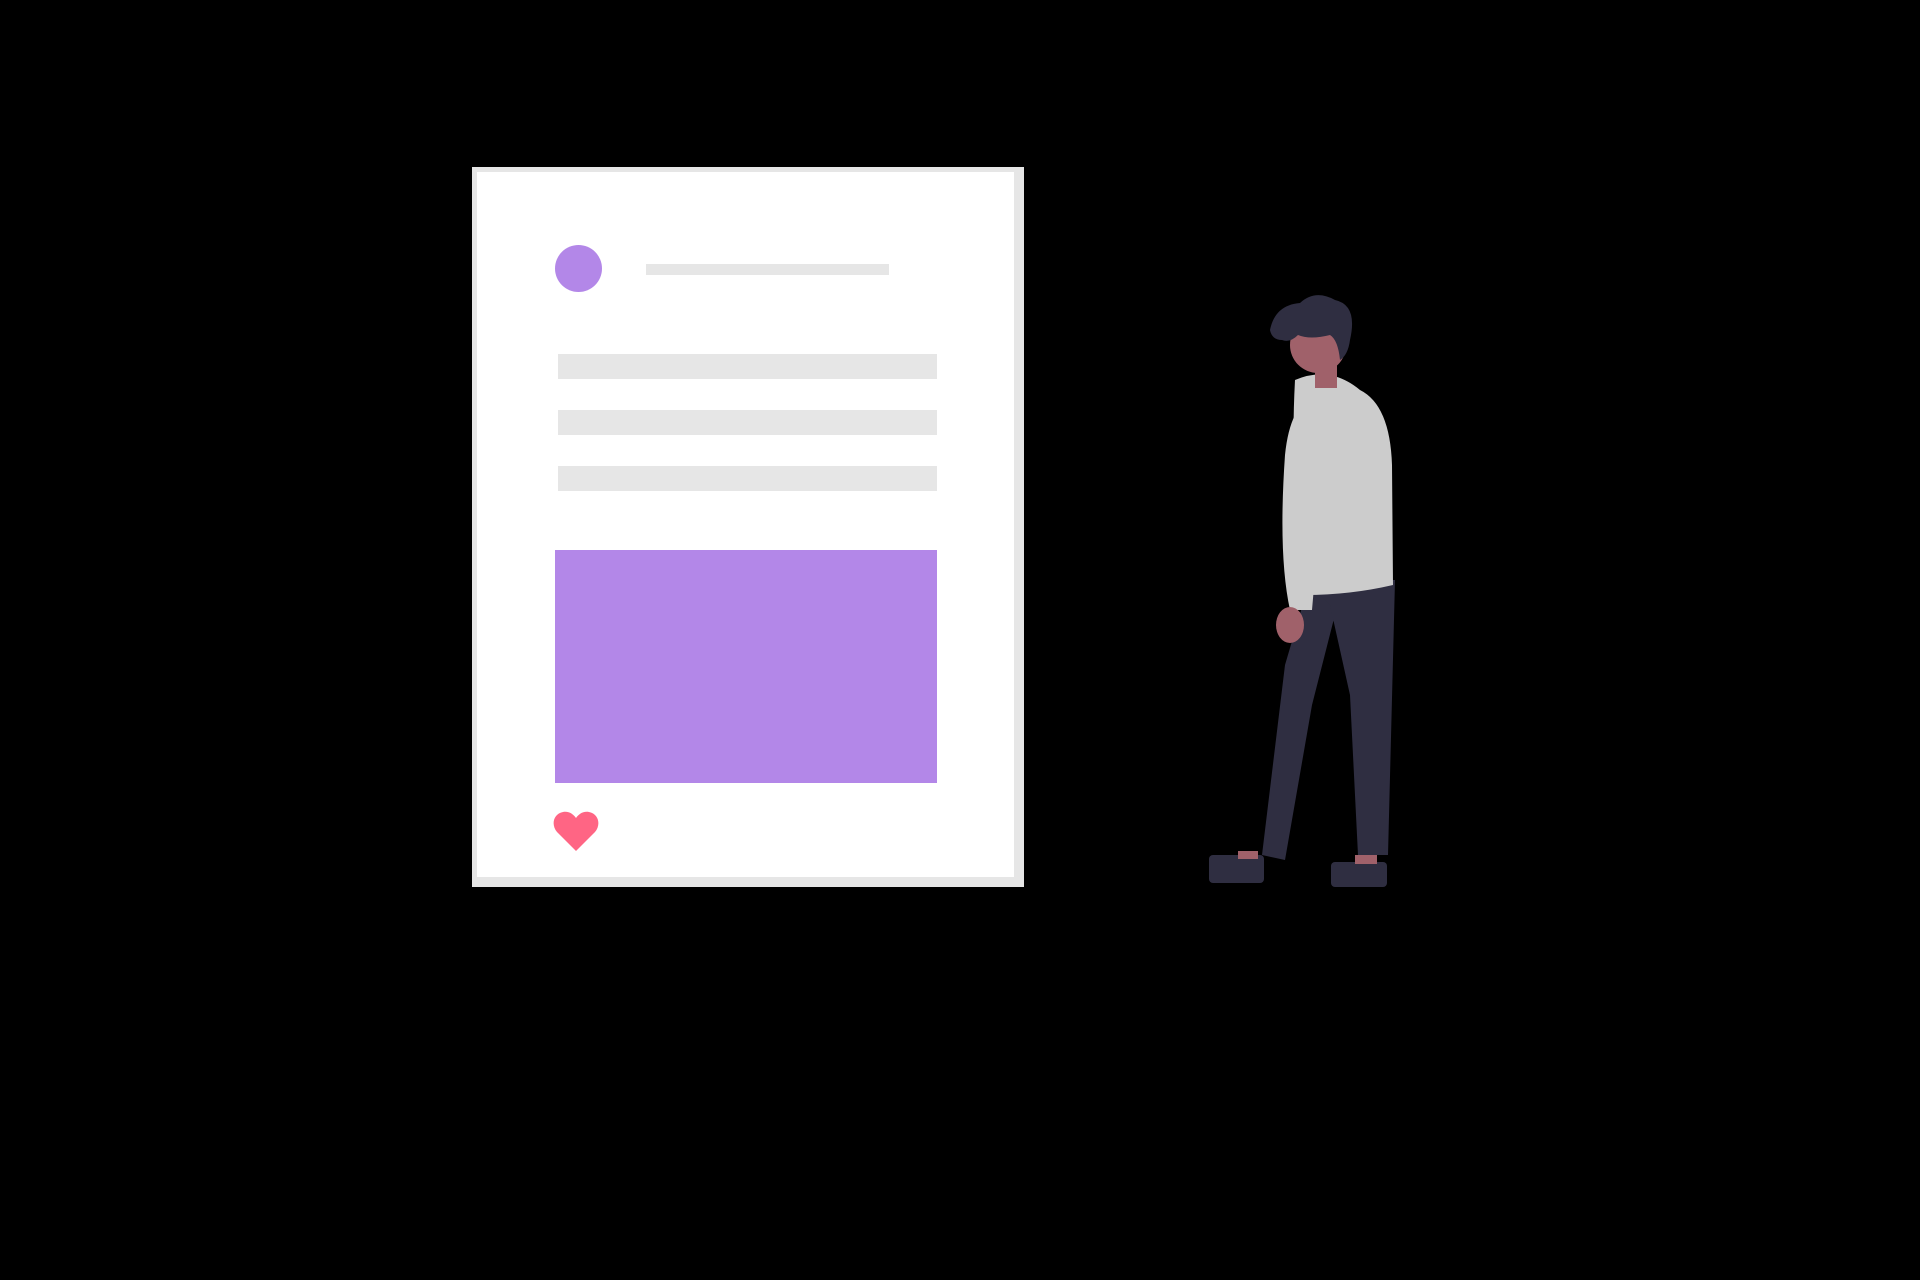  I want to click on person-hand, so click(1290, 625).